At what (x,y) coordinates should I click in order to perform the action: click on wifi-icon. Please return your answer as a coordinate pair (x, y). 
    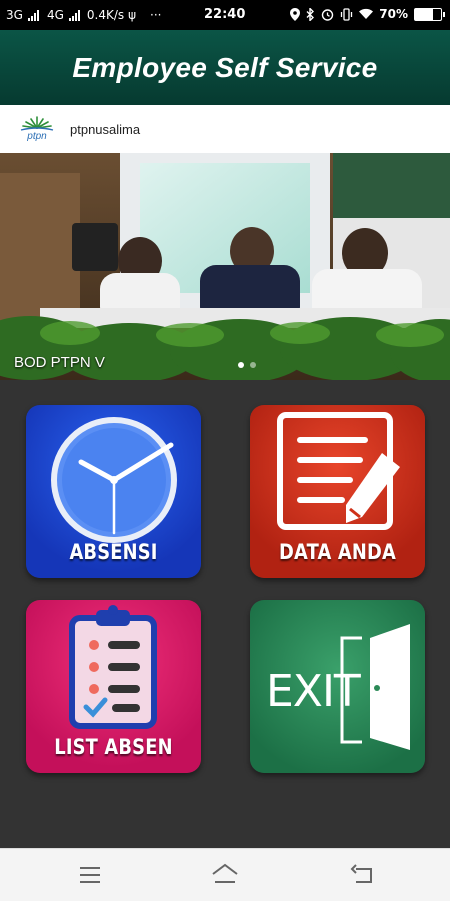
    Looking at the image, I should click on (366, 13).